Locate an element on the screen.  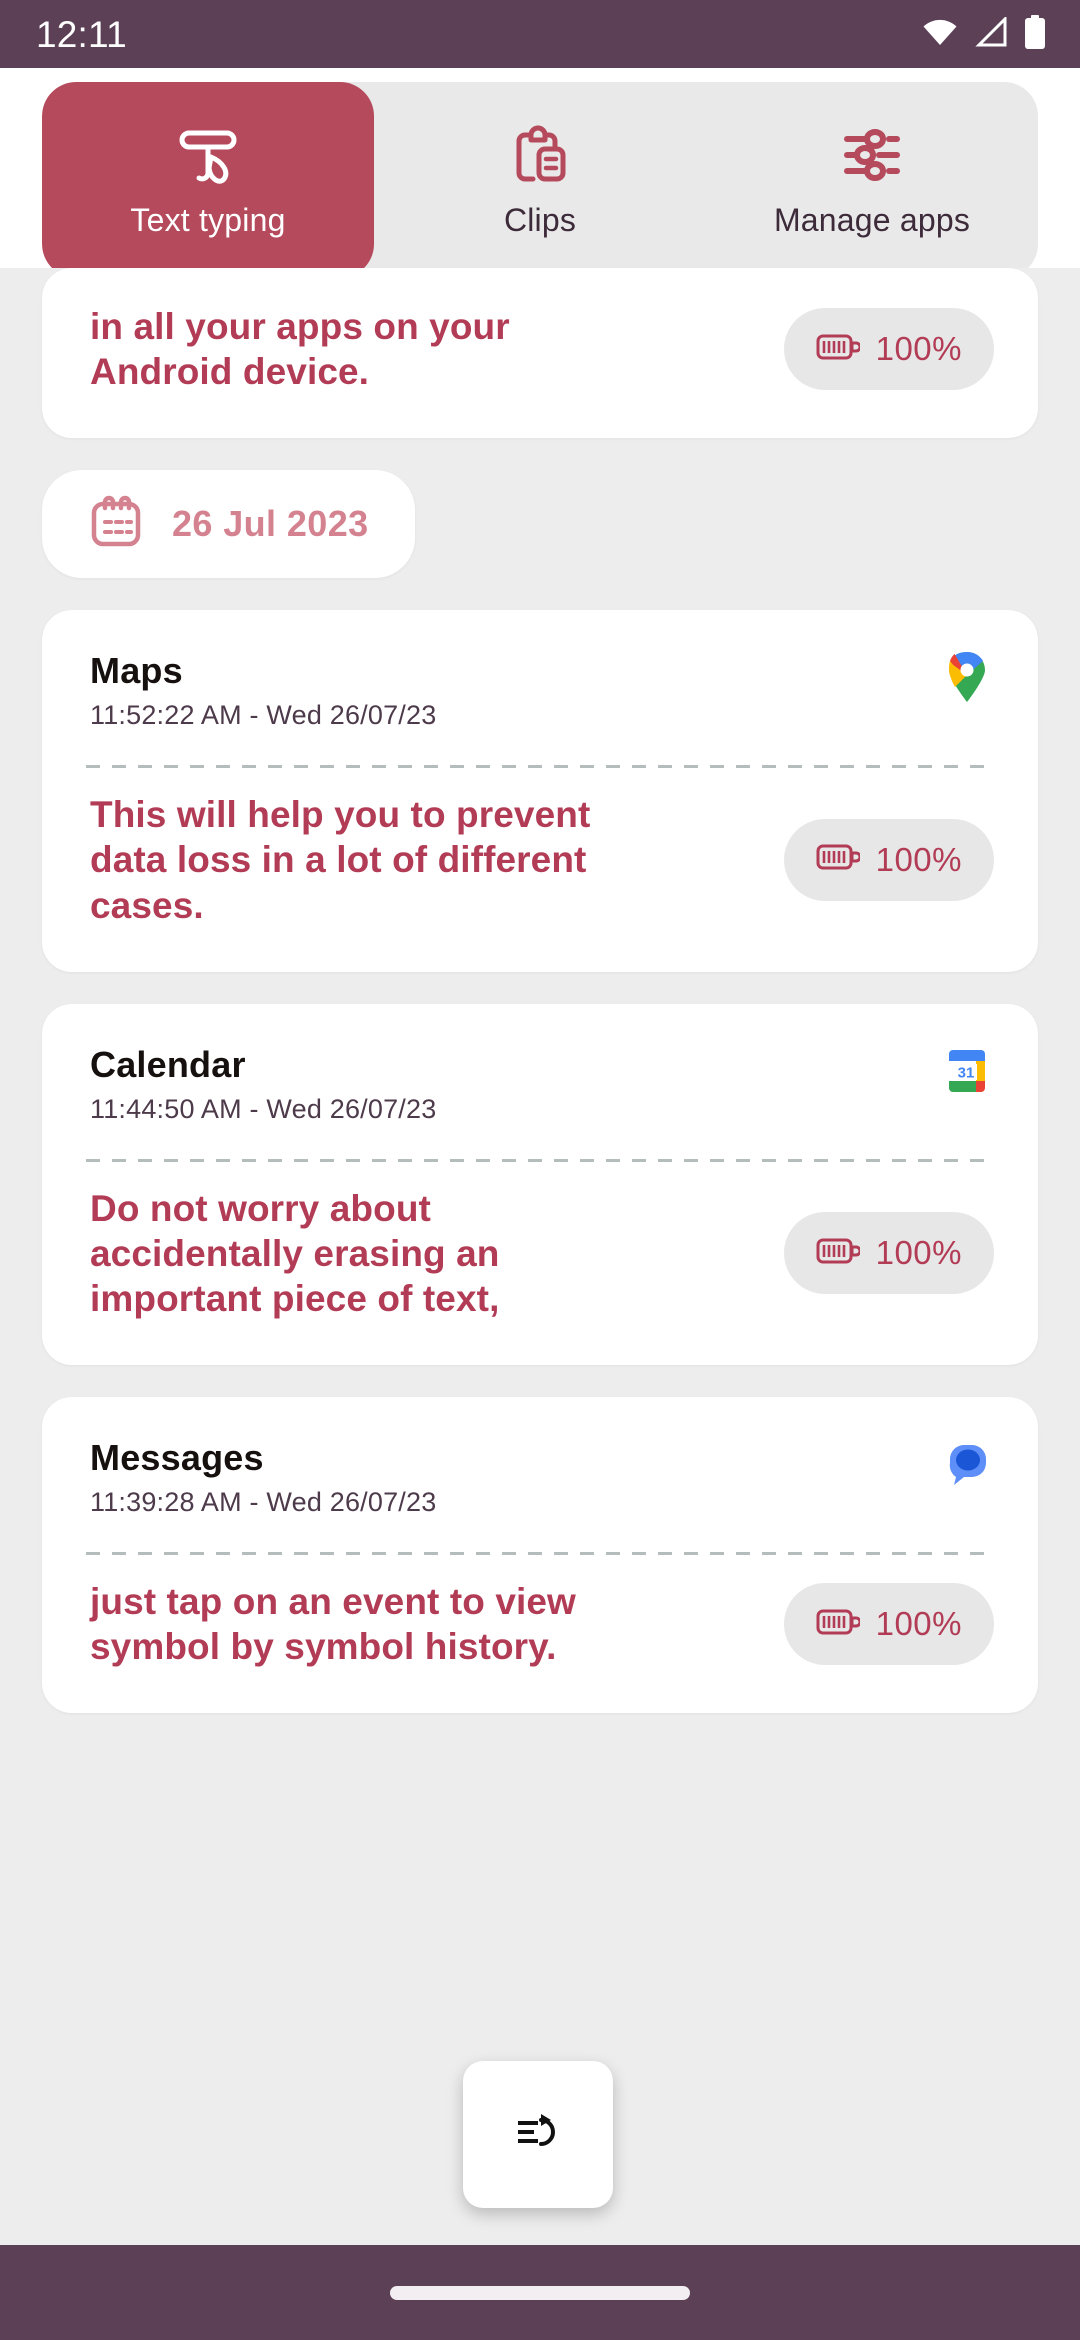
calendar-icon is located at coordinates (116, 524).